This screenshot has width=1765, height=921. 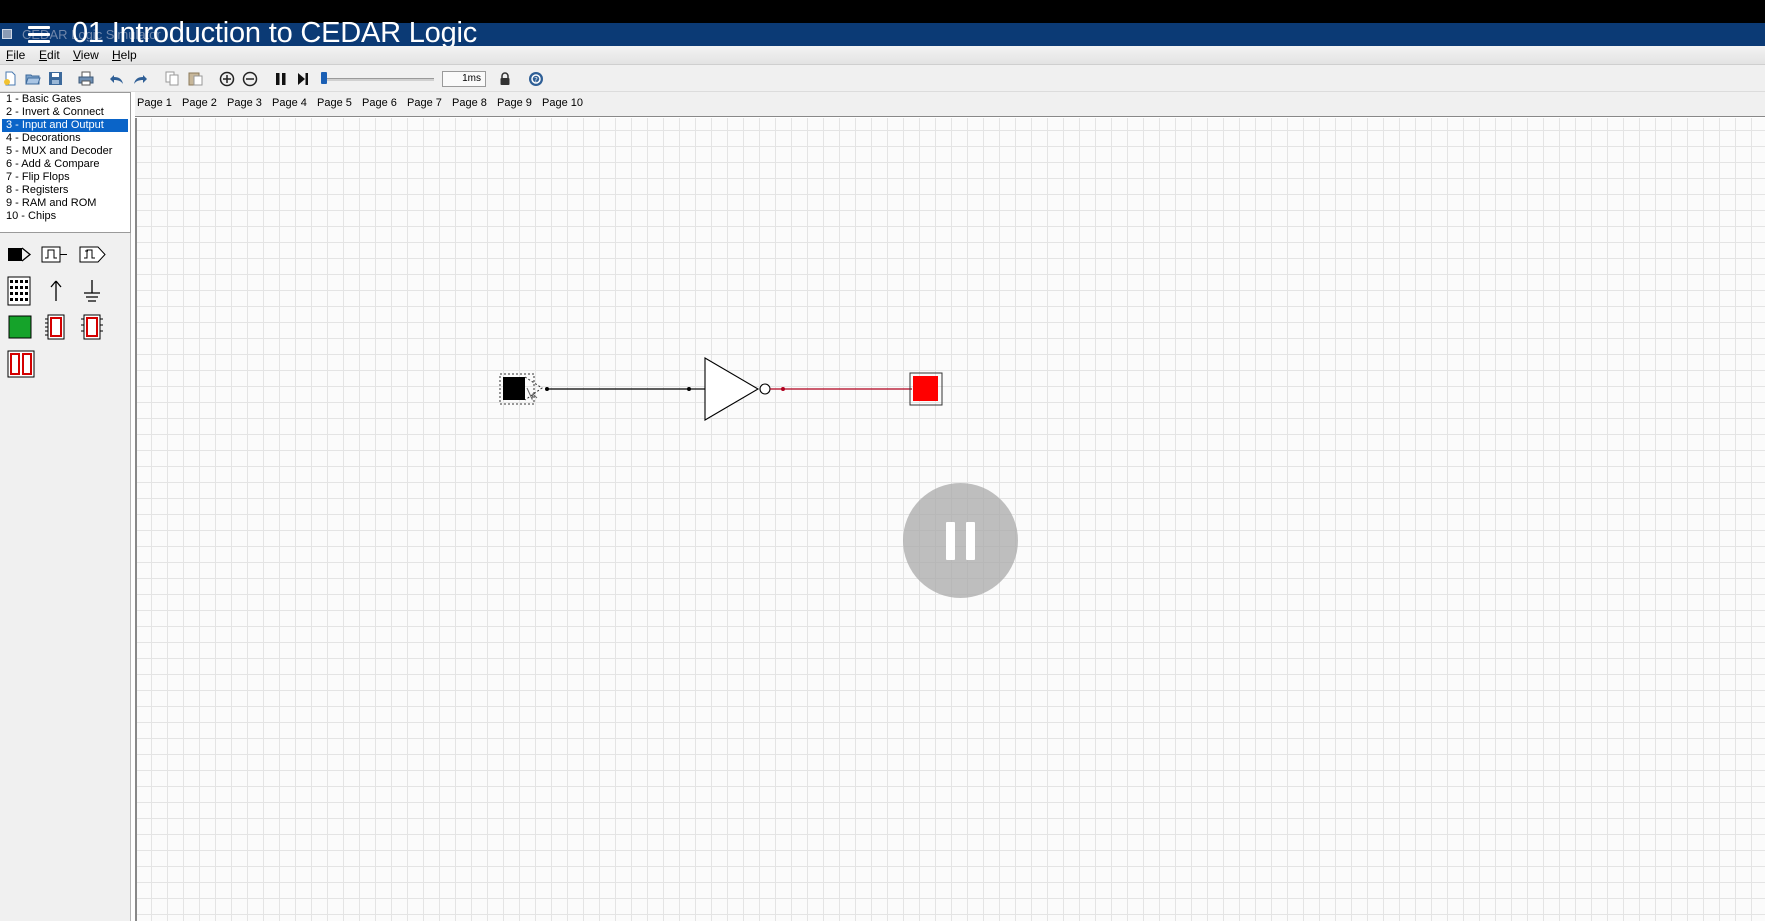 I want to click on tab-page-8: Page 8, so click(x=469, y=103).